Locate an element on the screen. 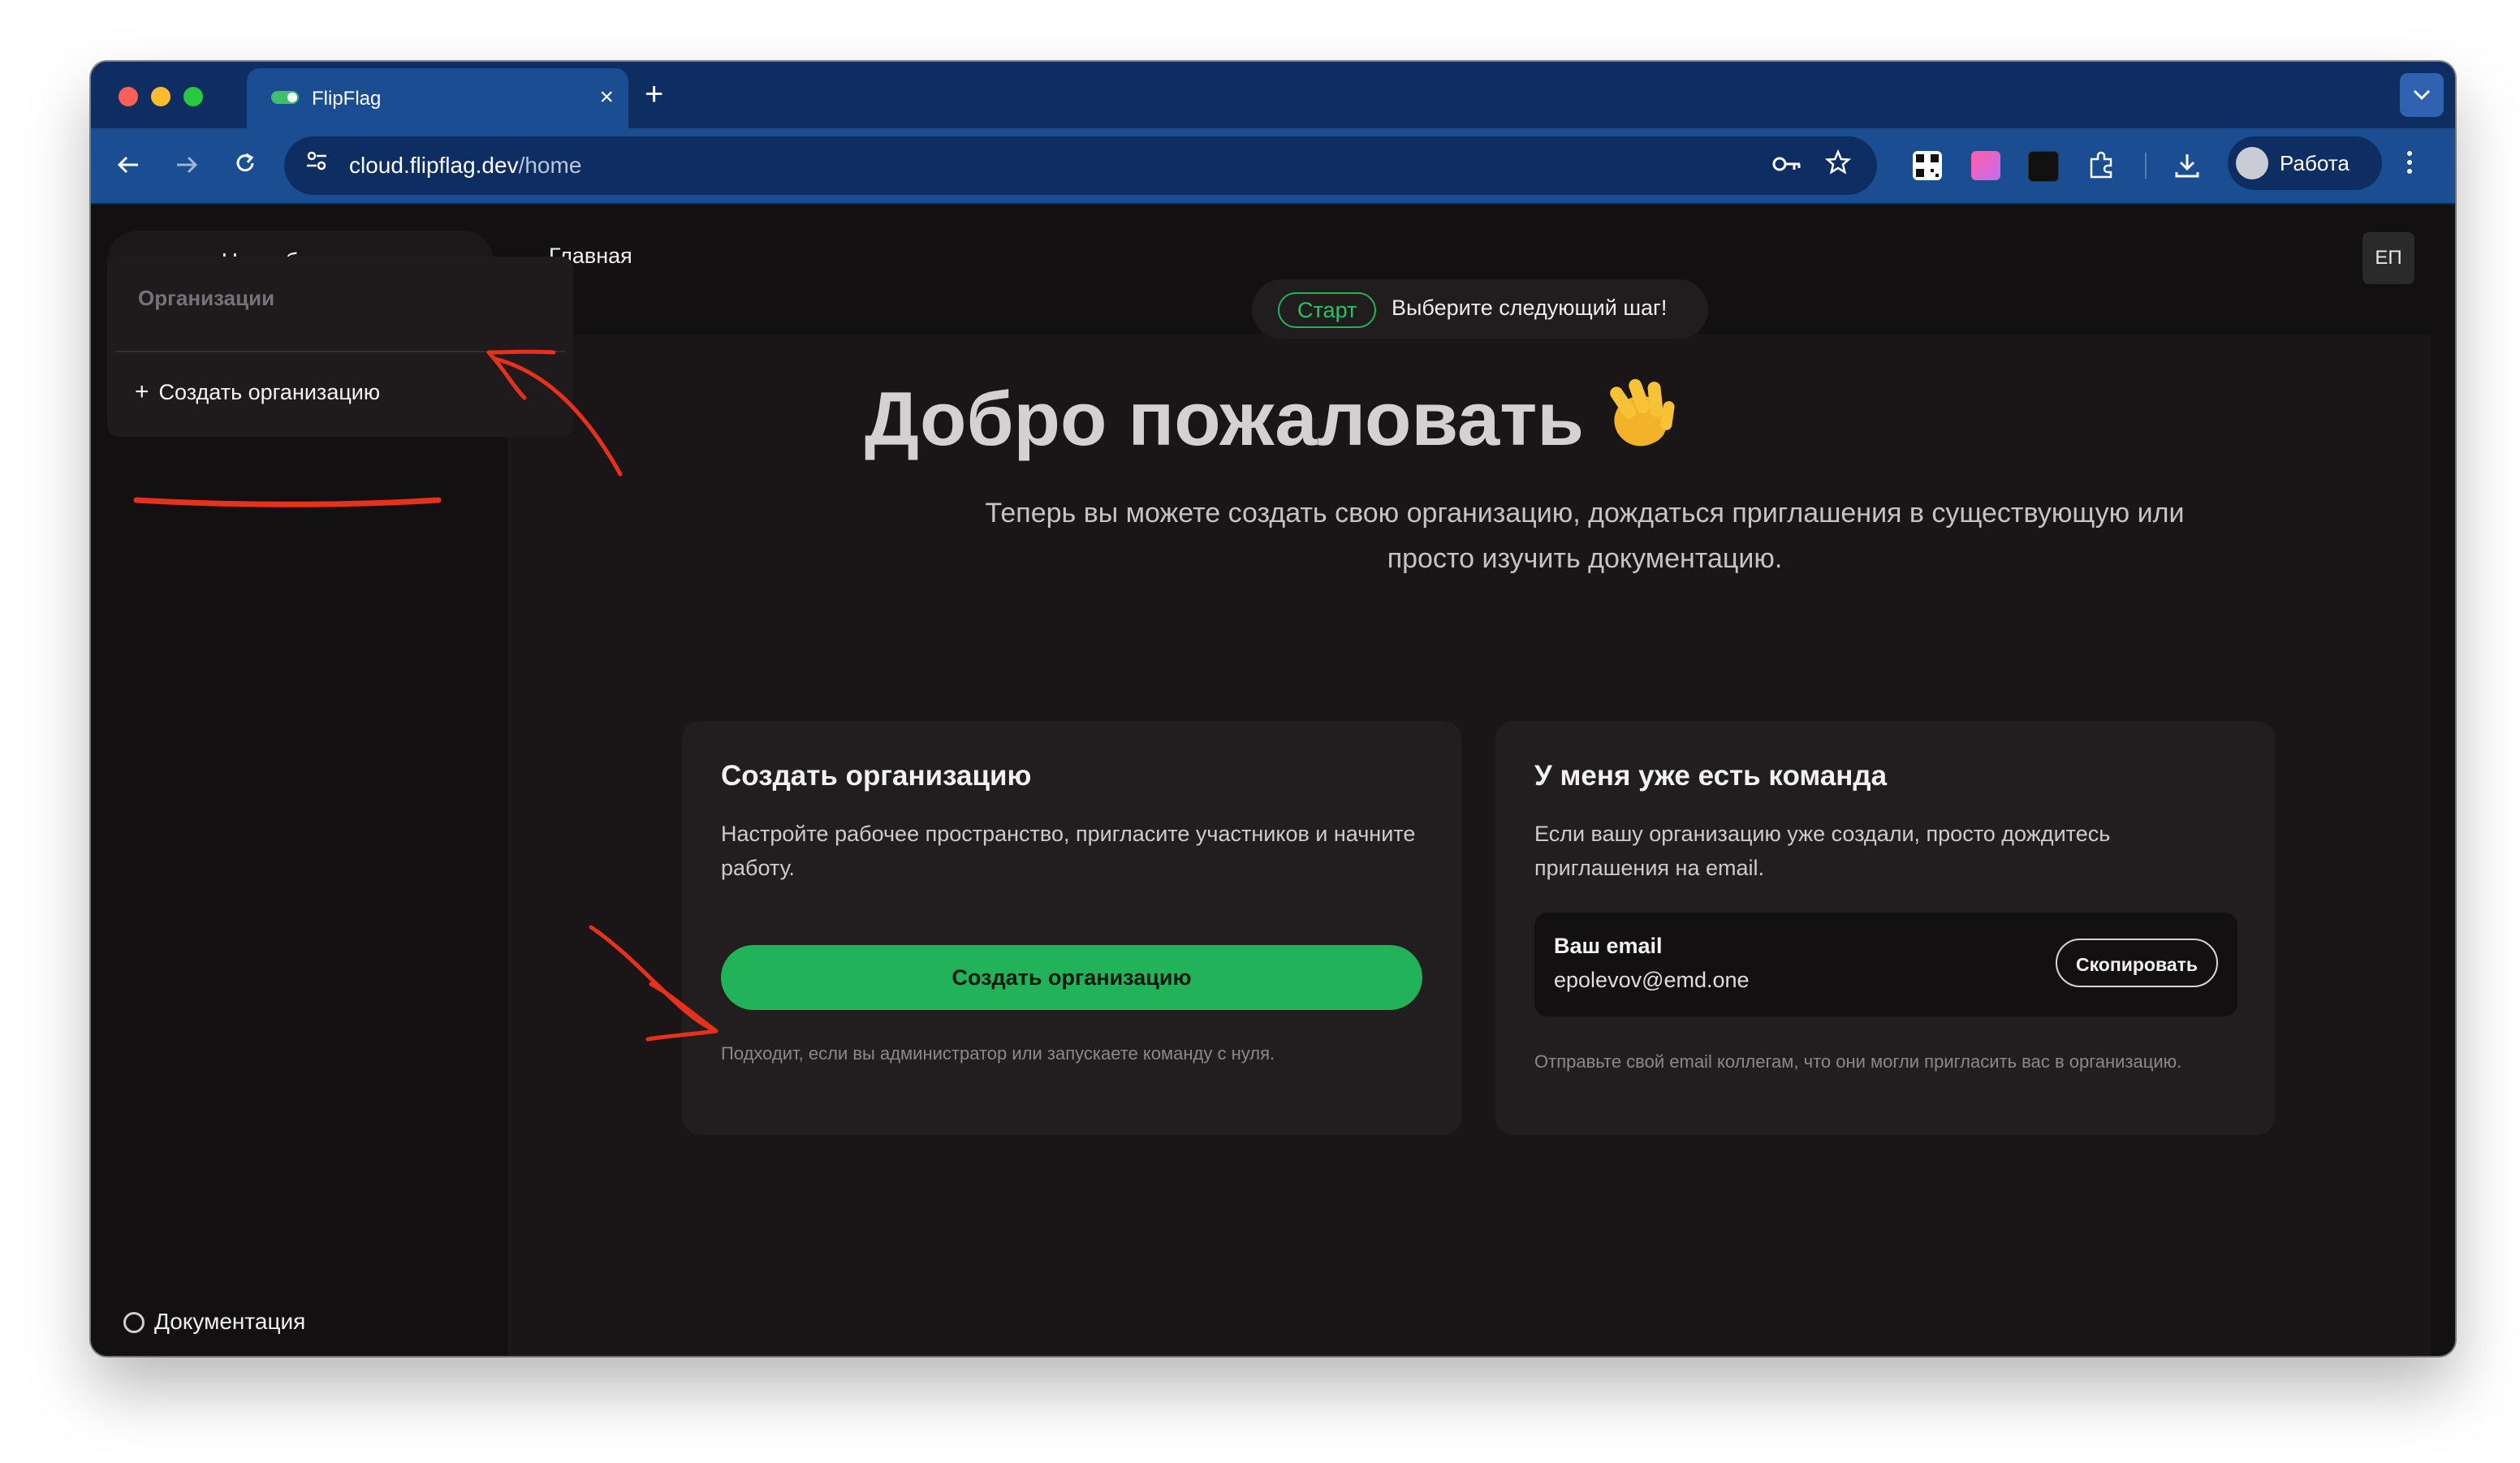  arrowhead-bottom is located at coordinates (681, 1012).